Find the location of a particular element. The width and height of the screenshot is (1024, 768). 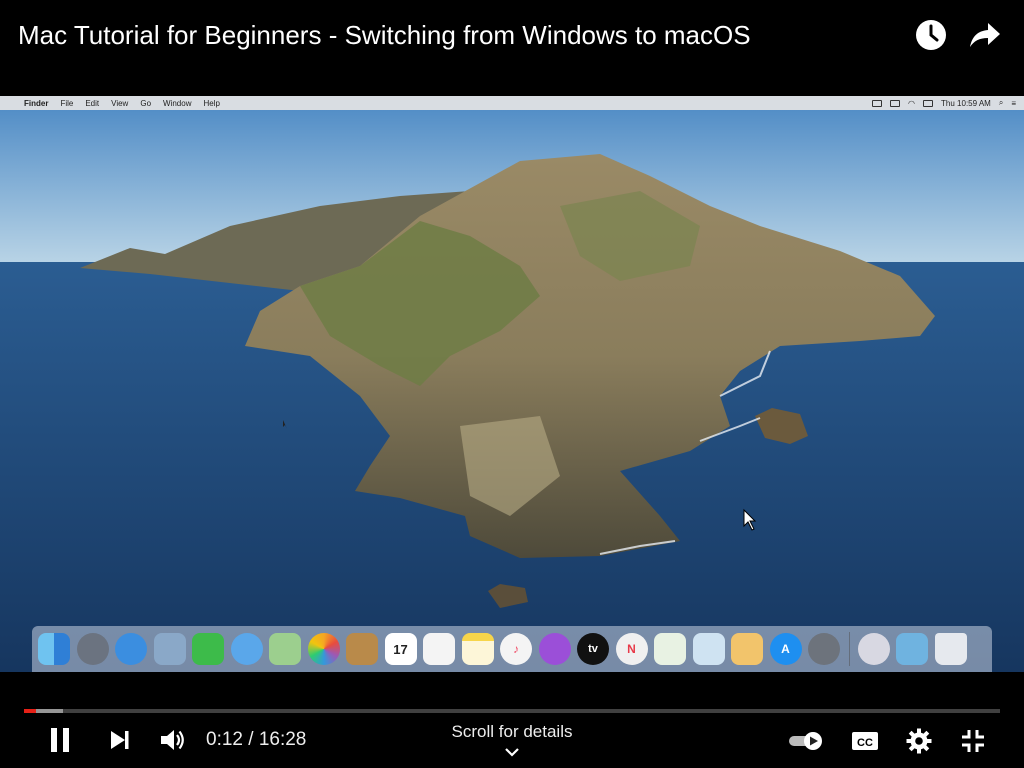

finder-icon is located at coordinates (54, 649).